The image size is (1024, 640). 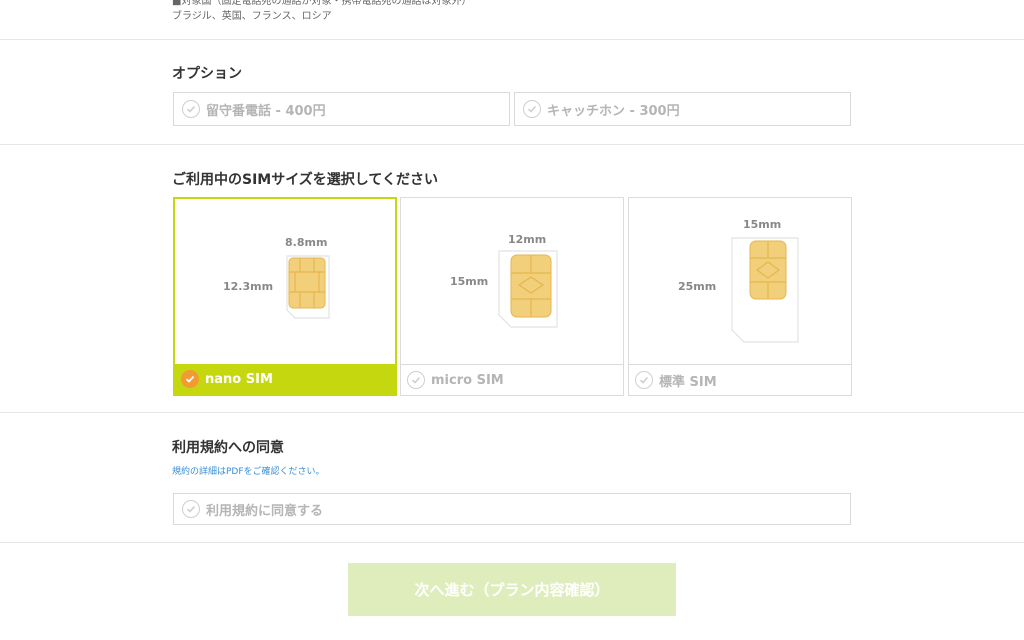 I want to click on option-voicemail-label: 留守番電話 - 400円, so click(x=266, y=111).